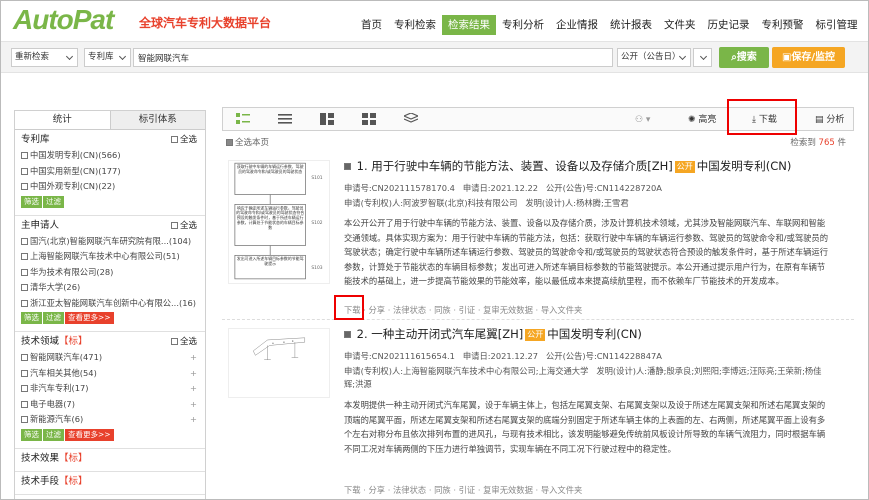 This screenshot has height=500, width=869. Describe the element at coordinates (110, 358) in the screenshot. I see `facet-item: 智能网联汽车(471) +` at that location.